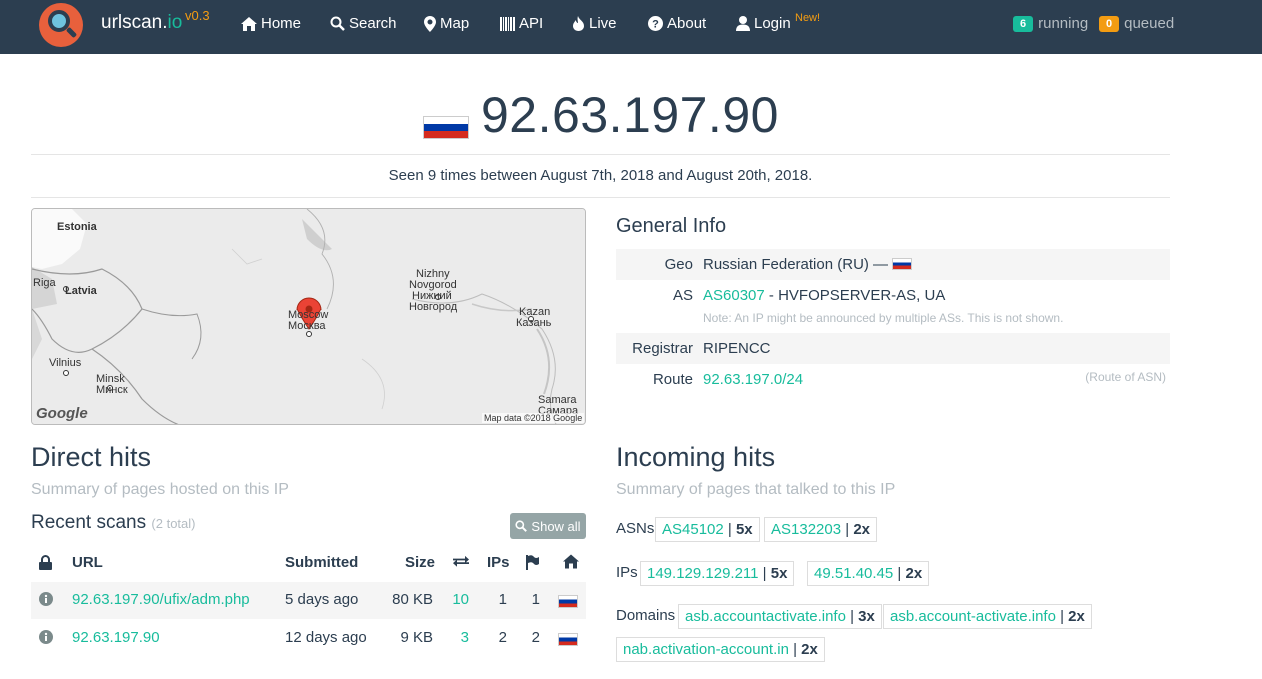  What do you see at coordinates (141, 23) in the screenshot?
I see `brand-link: urlscan.io` at bounding box center [141, 23].